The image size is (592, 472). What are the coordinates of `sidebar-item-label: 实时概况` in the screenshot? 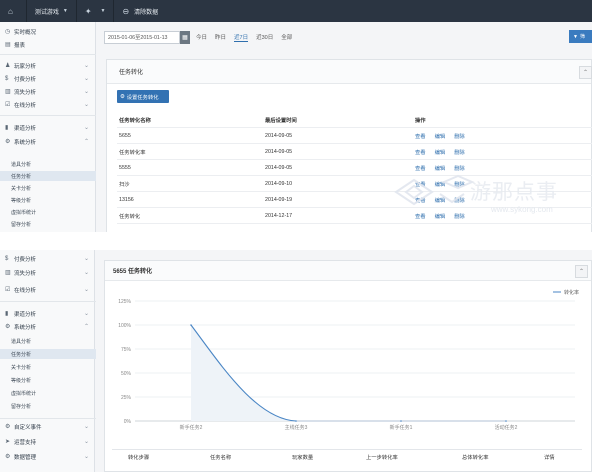 It's located at (25, 32).